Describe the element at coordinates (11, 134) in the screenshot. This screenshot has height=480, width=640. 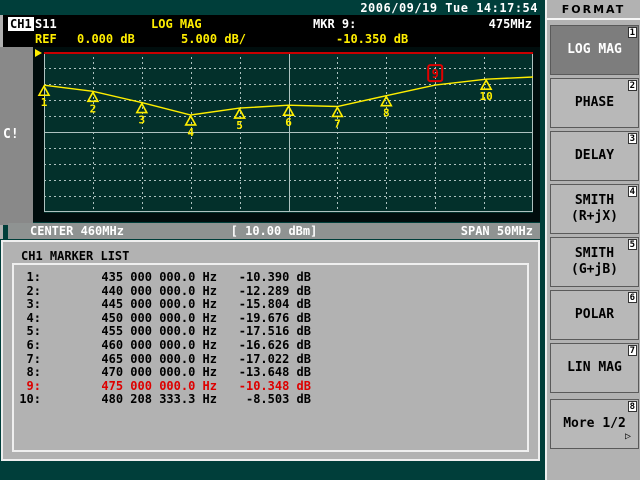
I see `correction-status-label: C!` at that location.